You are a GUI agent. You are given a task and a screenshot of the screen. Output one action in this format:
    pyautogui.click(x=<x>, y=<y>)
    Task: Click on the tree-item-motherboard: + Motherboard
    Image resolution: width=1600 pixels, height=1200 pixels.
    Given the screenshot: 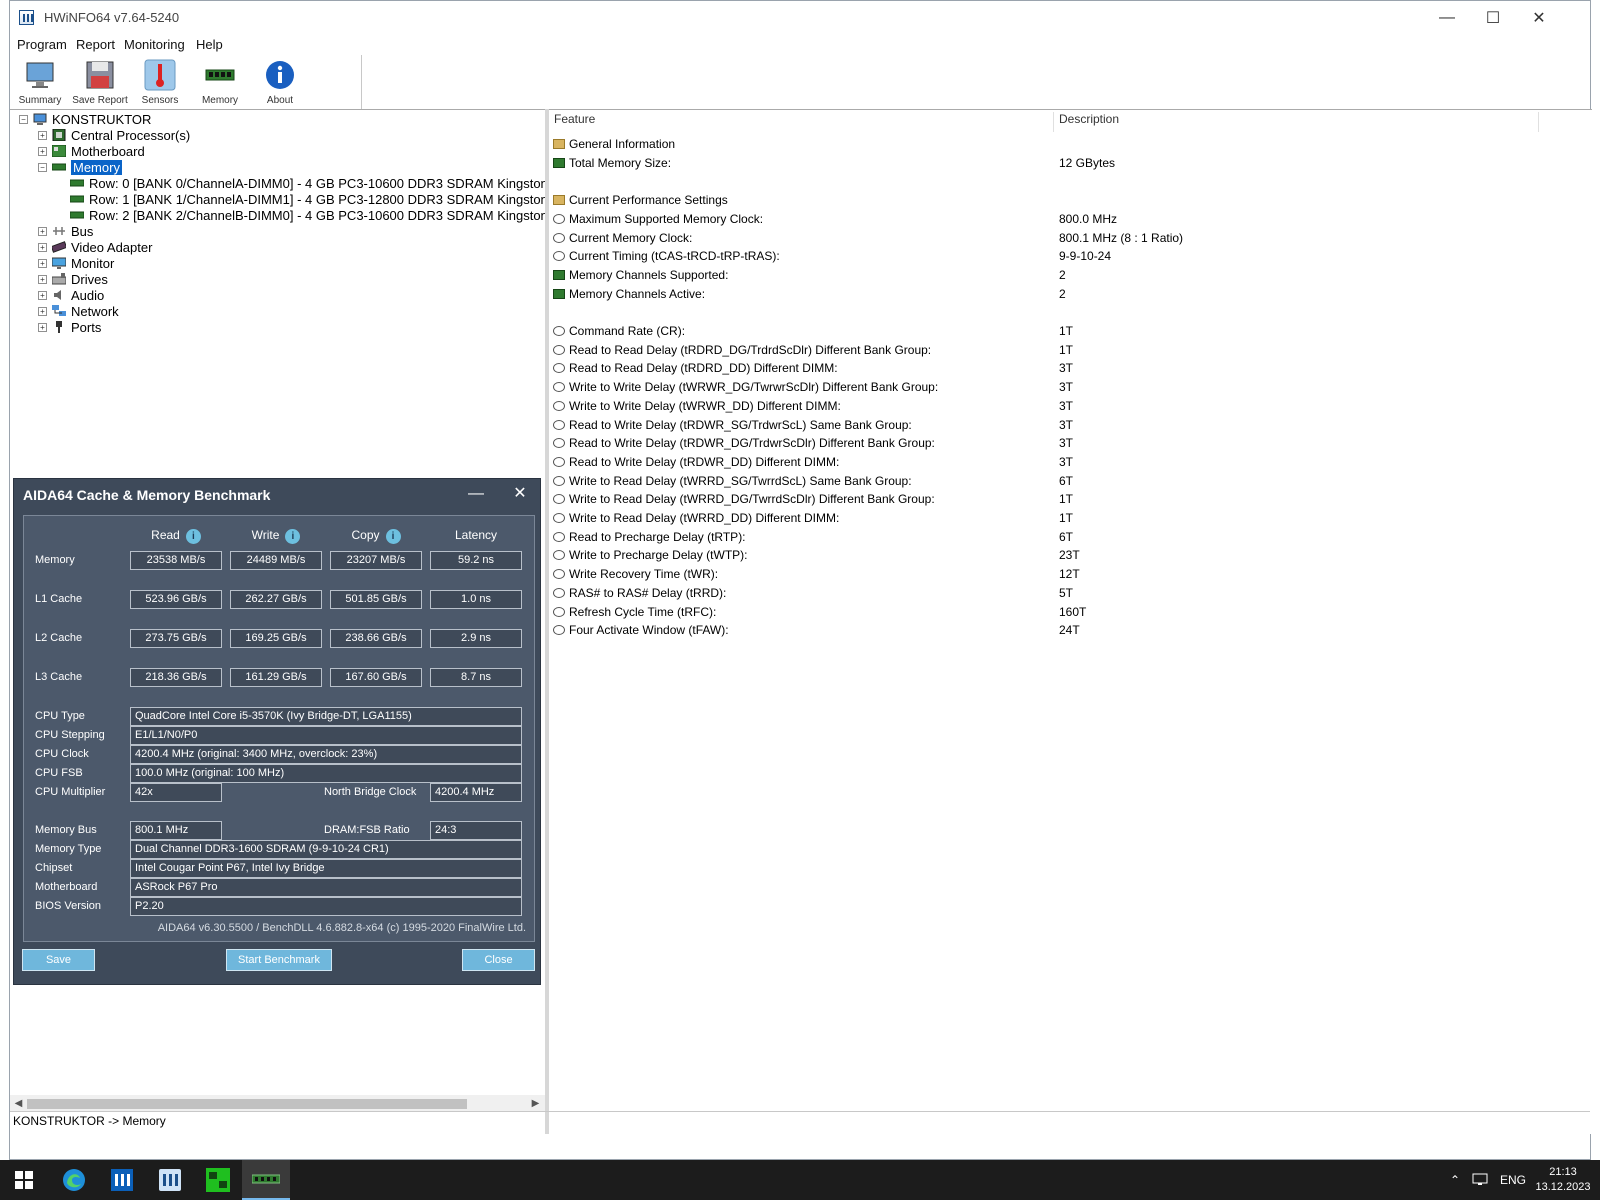 What is the action you would take?
    pyautogui.click(x=91, y=151)
    